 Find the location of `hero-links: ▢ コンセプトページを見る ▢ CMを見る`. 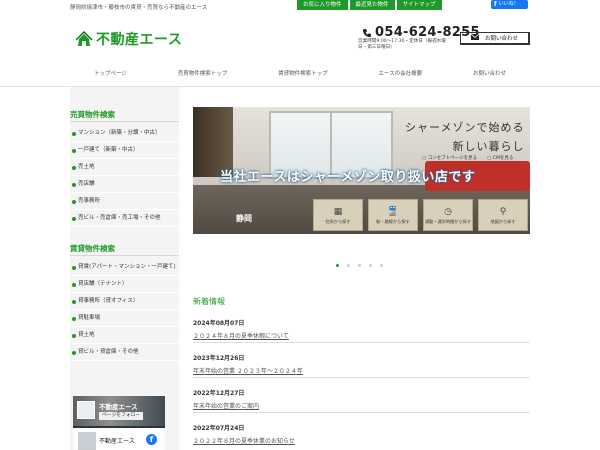

hero-links: ▢ コンセプトページを見る ▢ CMを見る is located at coordinates (467, 158).